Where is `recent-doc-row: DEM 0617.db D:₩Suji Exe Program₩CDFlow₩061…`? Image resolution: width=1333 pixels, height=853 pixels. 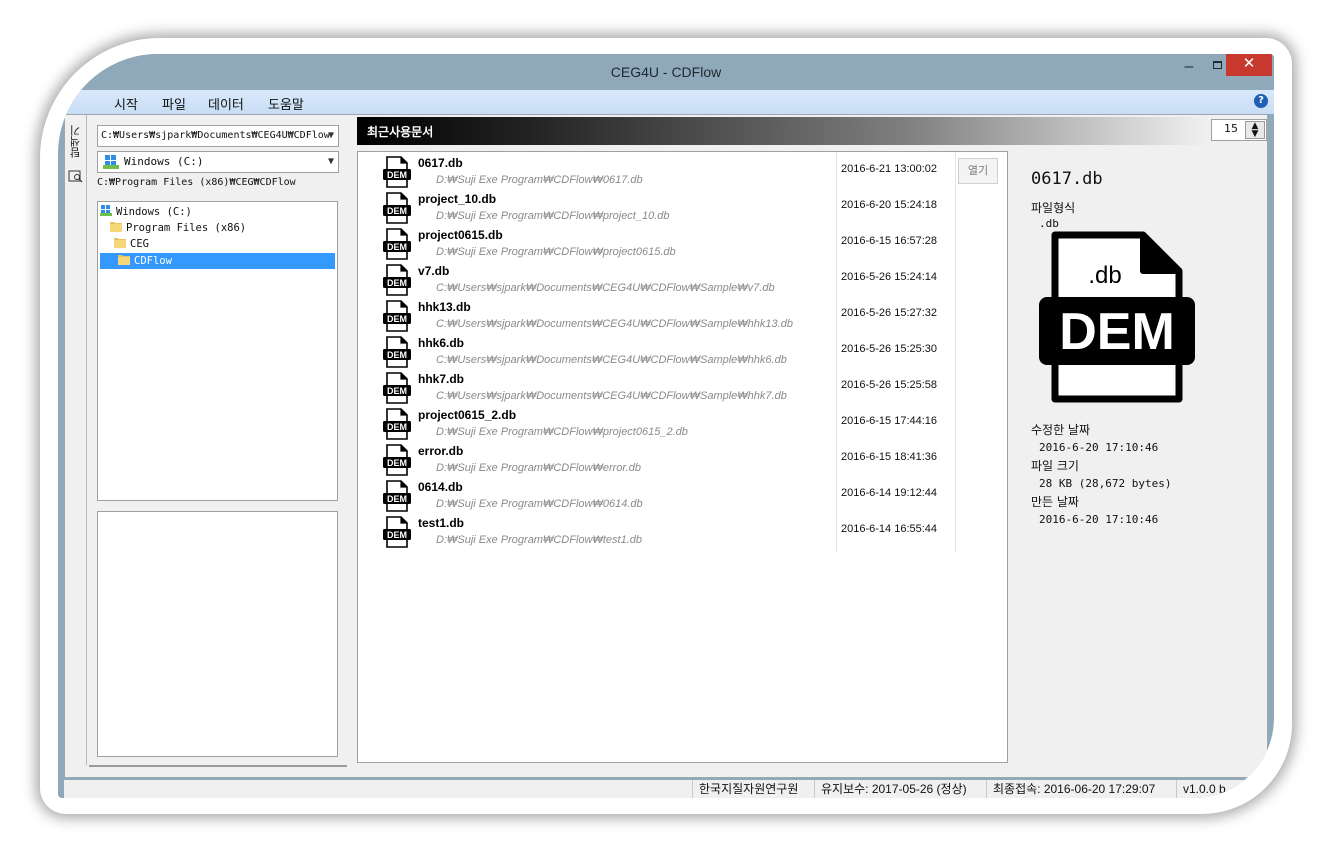 recent-doc-row: DEM 0617.db D:₩Suji Exe Program₩CDFlow₩061… is located at coordinates (658, 170).